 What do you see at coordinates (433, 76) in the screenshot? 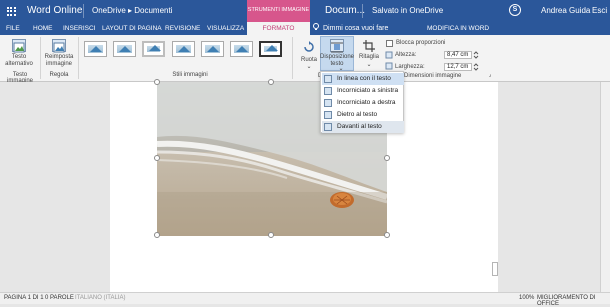
I see `size-group-label: Dimensioni immagine` at bounding box center [433, 76].